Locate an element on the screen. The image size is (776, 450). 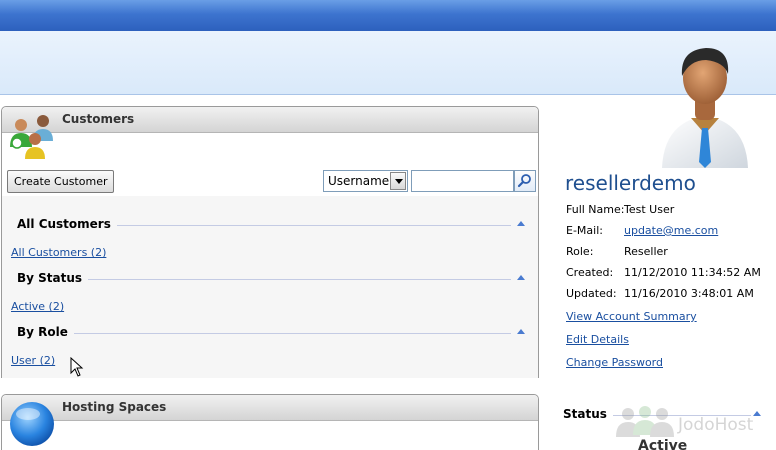
globe-icon is located at coordinates (32, 424).